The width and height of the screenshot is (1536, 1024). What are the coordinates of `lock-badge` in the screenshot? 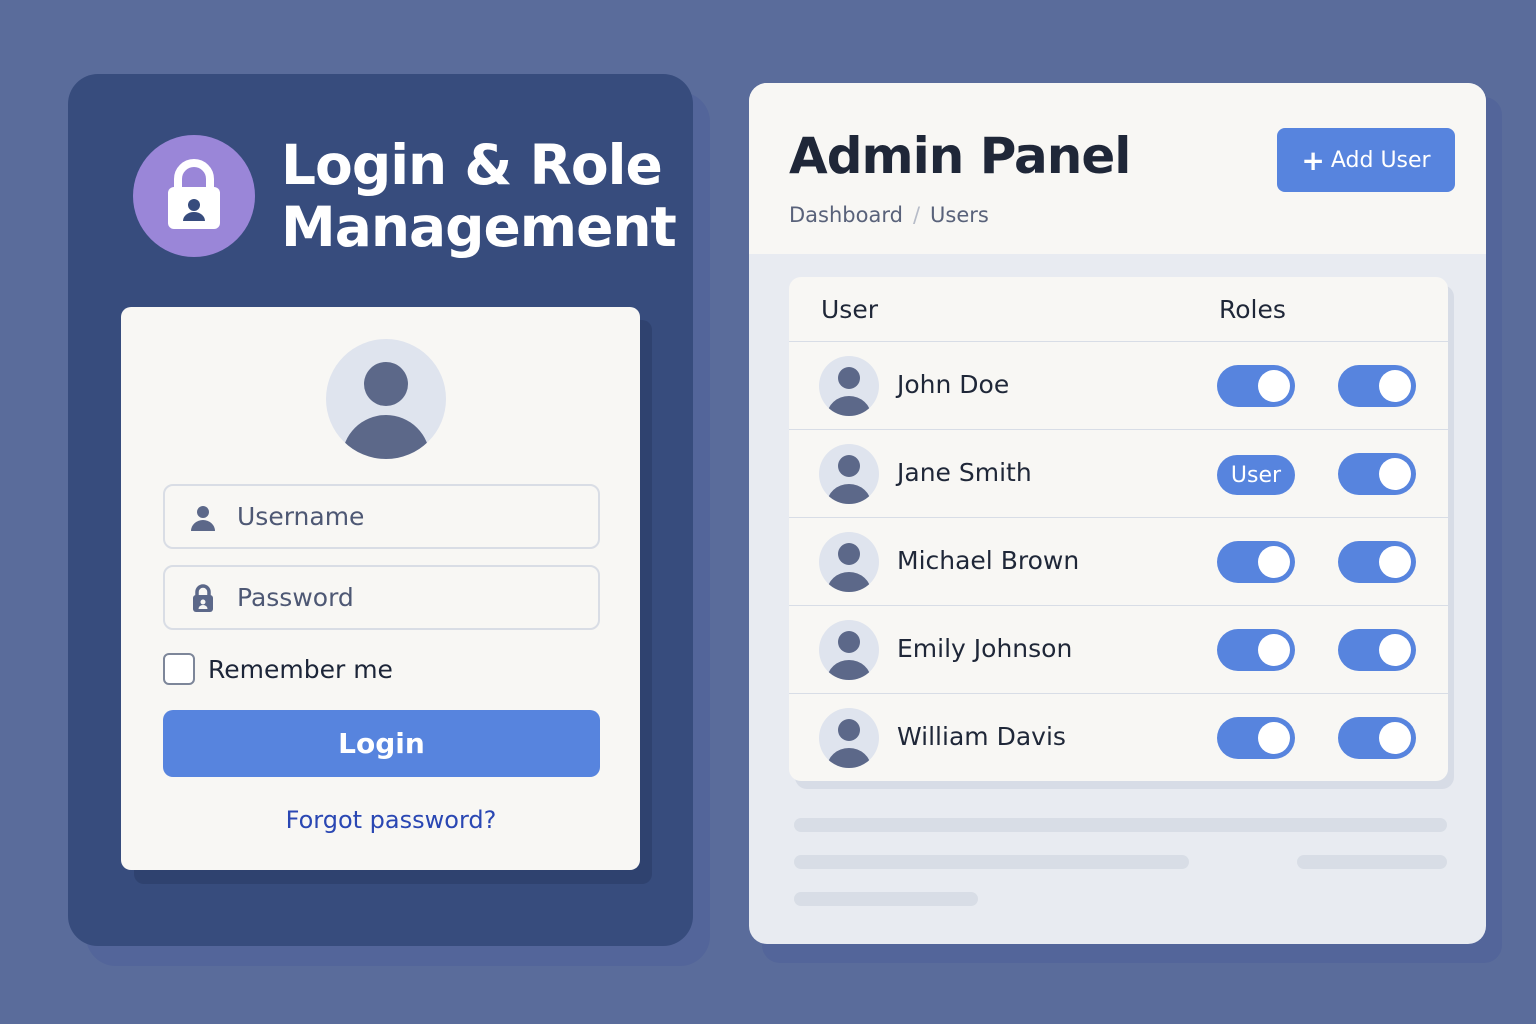 It's located at (194, 196).